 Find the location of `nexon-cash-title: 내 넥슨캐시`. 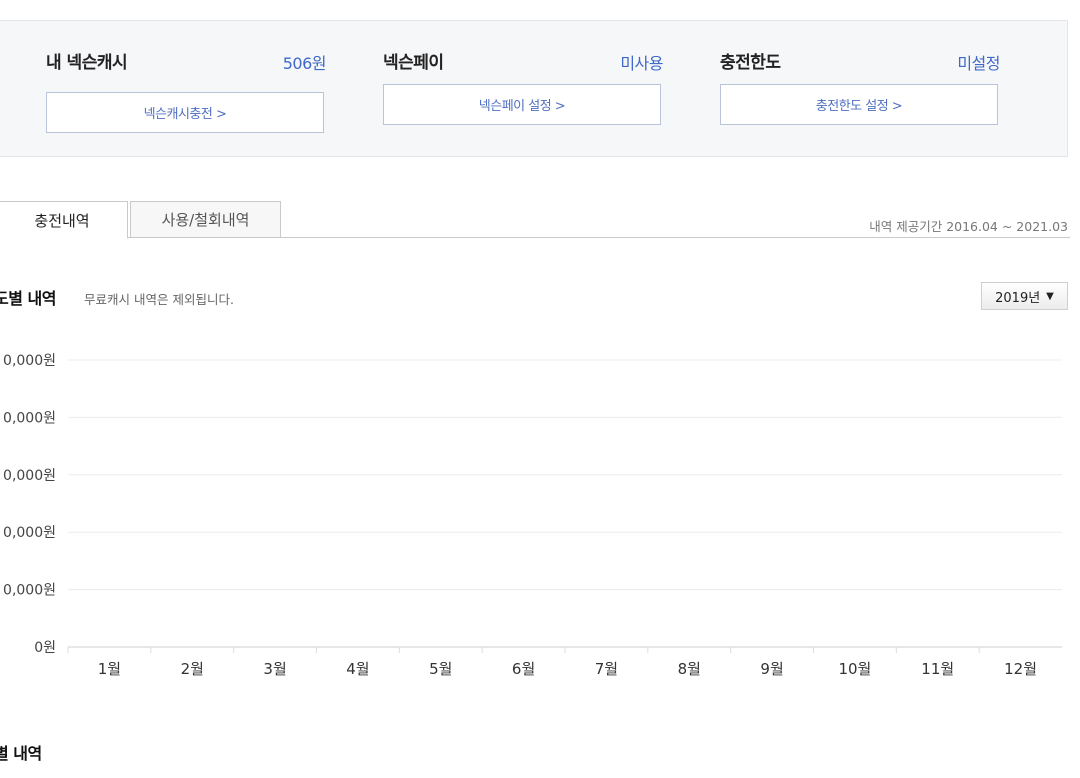

nexon-cash-title: 내 넥슨캐시 is located at coordinates (87, 63).